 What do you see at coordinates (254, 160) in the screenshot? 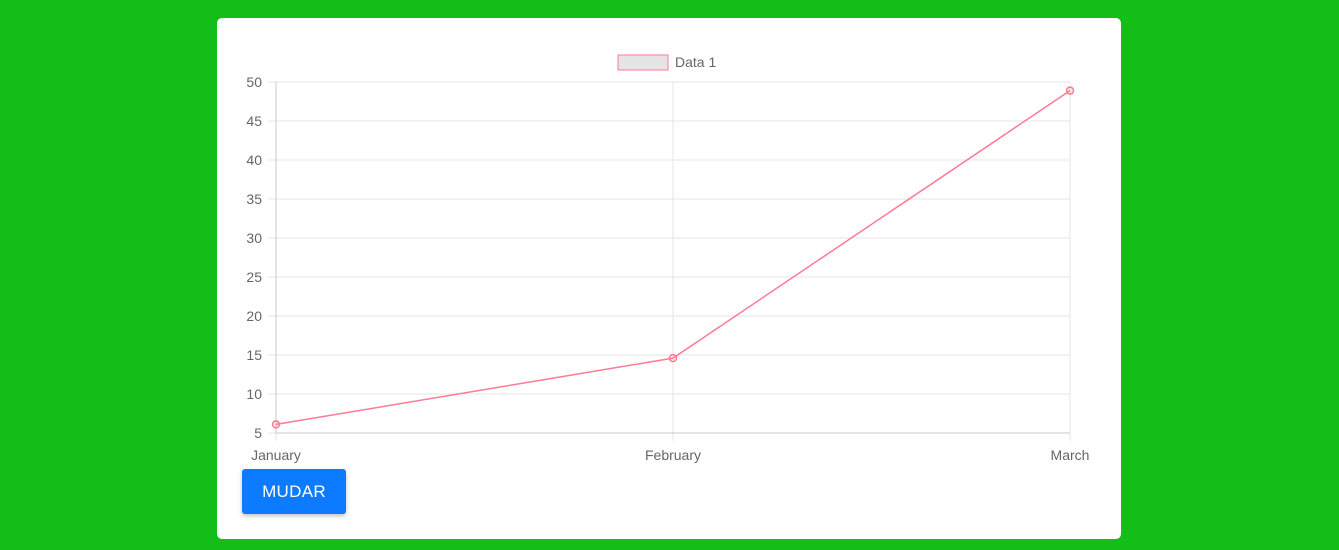
I see `y-tick-label-40: 40` at bounding box center [254, 160].